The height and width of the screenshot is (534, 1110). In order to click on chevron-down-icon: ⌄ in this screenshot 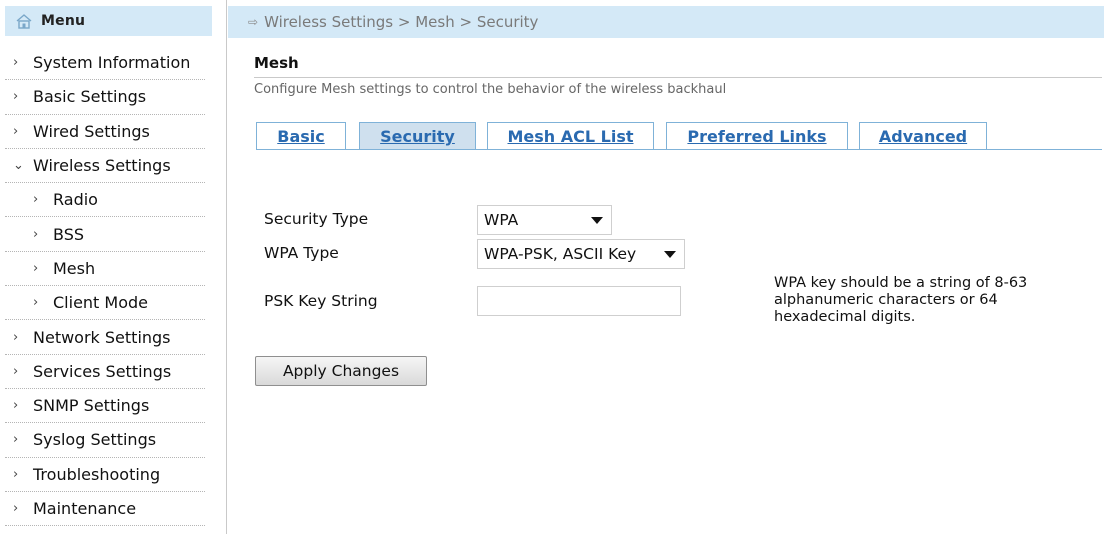, I will do `click(18, 166)`.